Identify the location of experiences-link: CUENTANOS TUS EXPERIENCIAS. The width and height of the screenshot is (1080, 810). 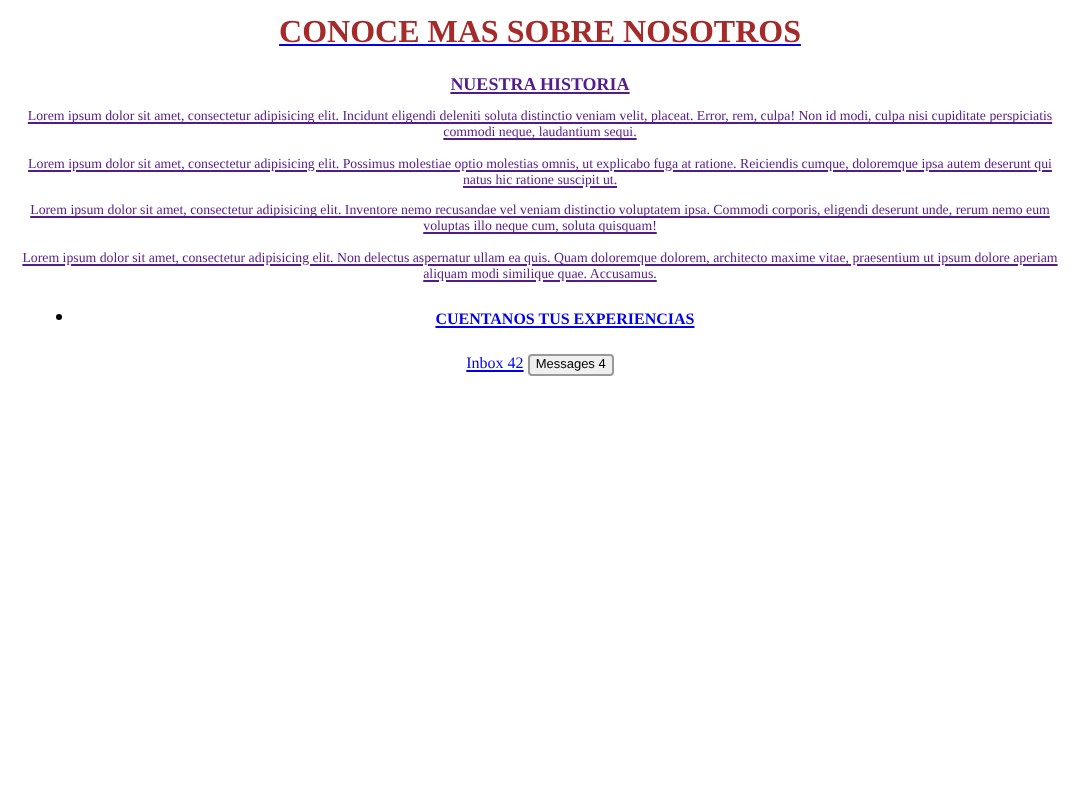
(565, 319).